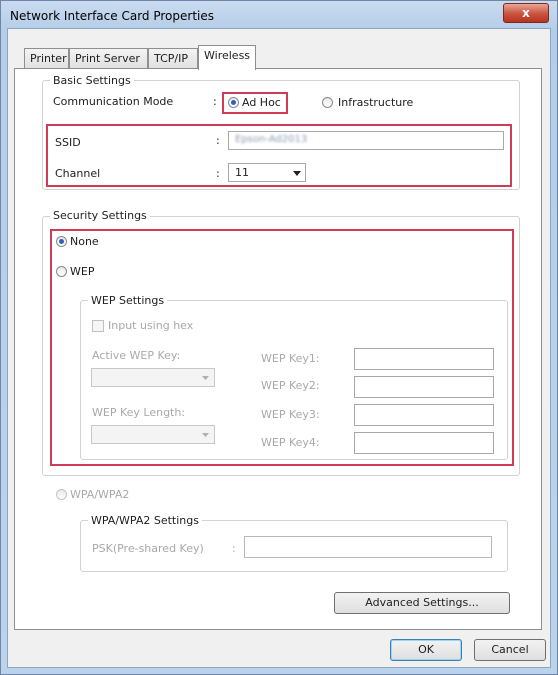 This screenshot has height=675, width=558. Describe the element at coordinates (153, 434) in the screenshot. I see `wep-key-length-select` at that location.